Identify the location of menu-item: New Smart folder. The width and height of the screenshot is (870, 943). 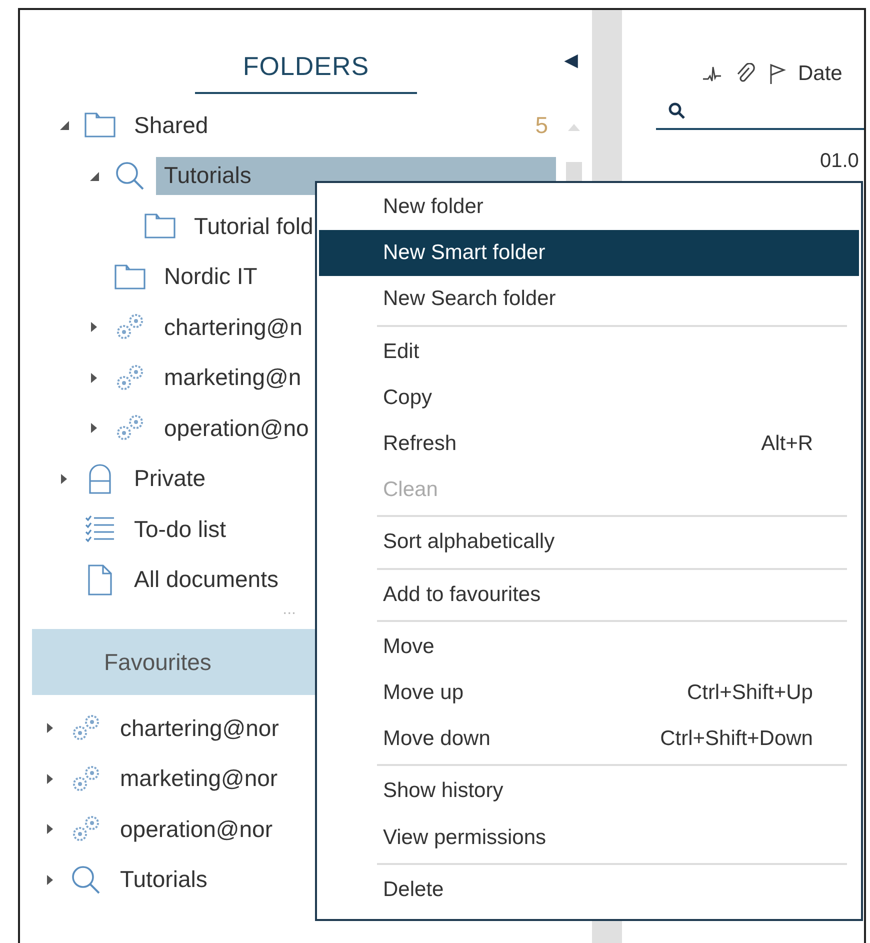
(589, 253).